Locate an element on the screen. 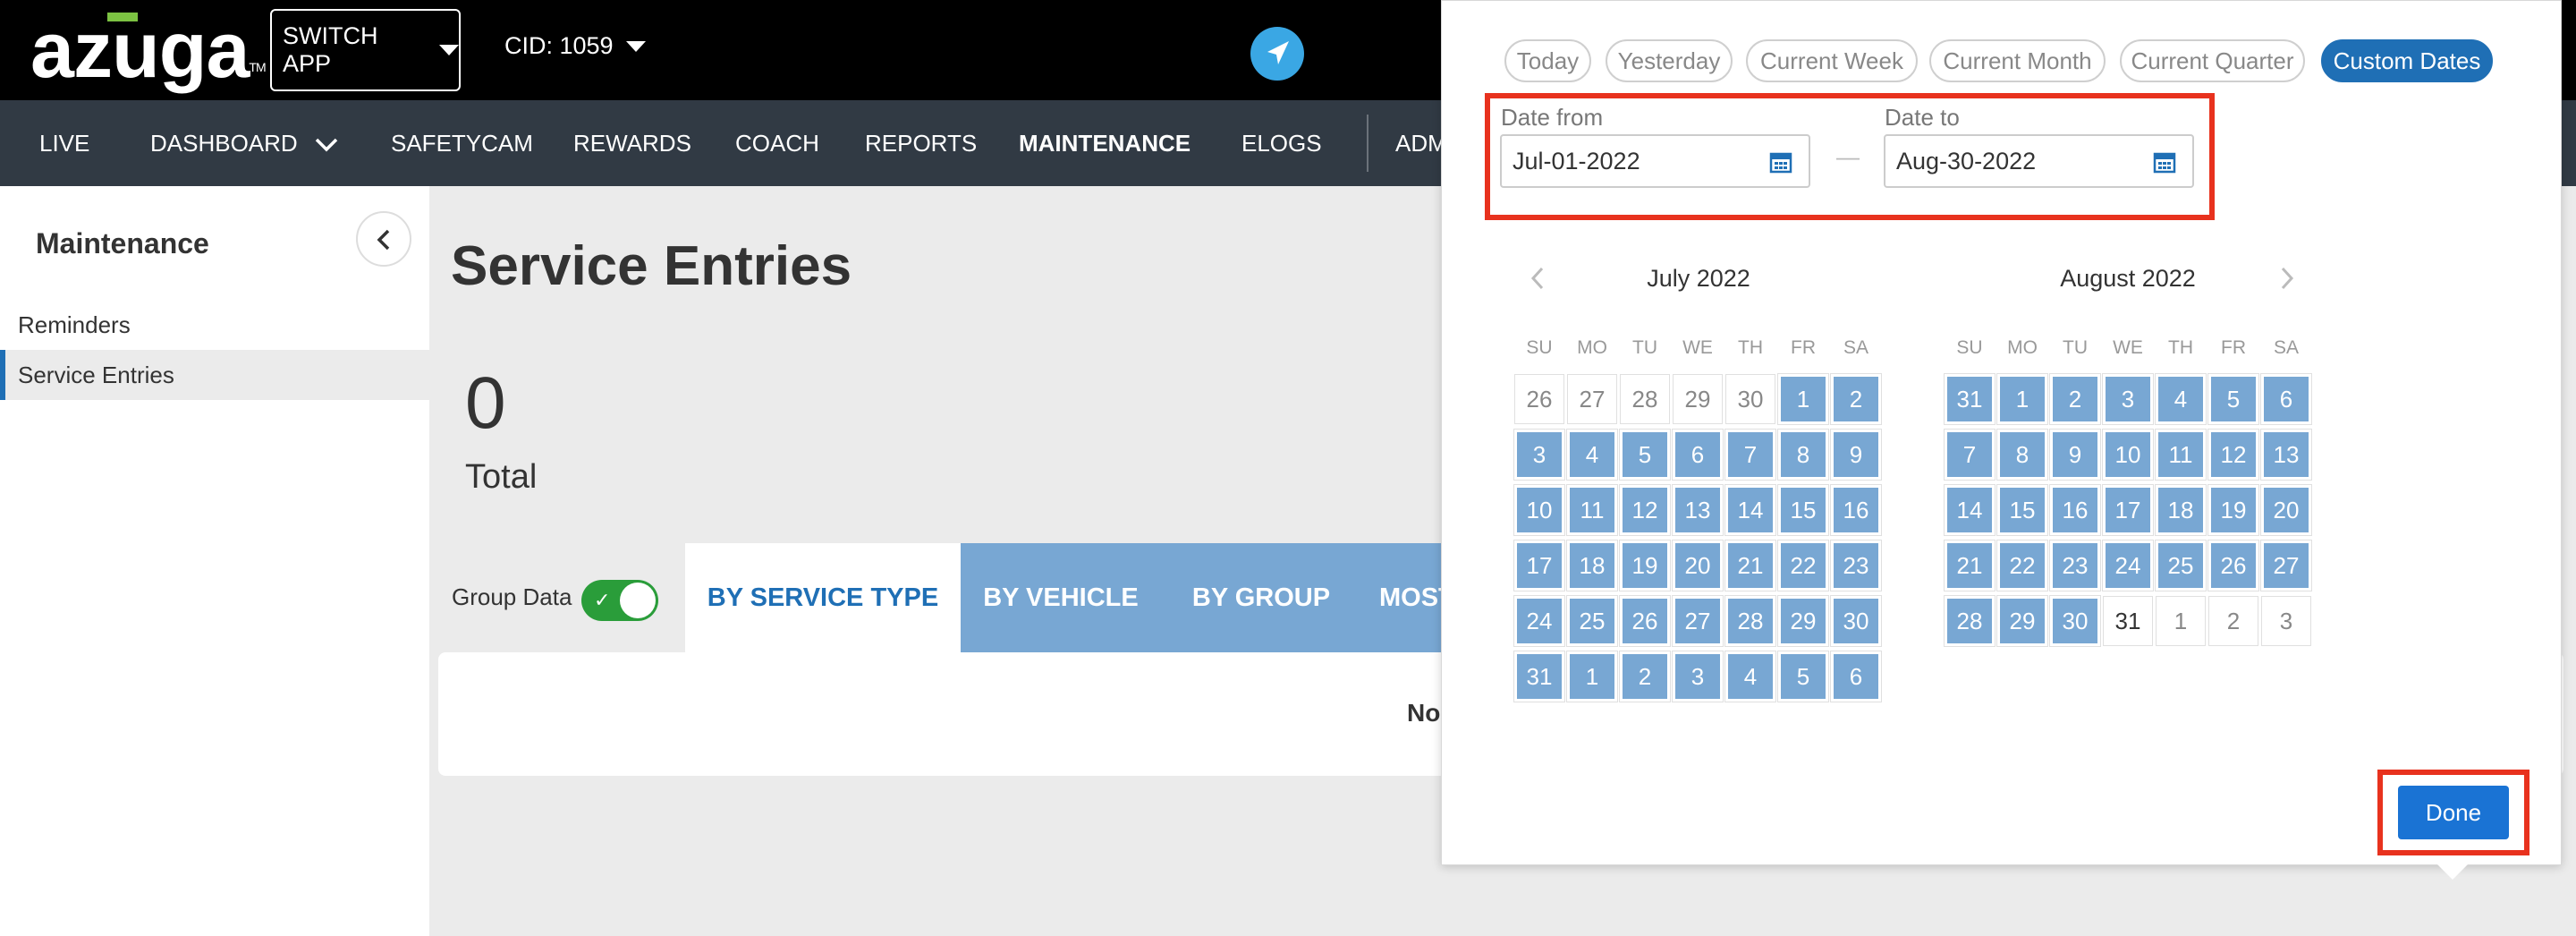  nav-live: LIVE is located at coordinates (64, 143).